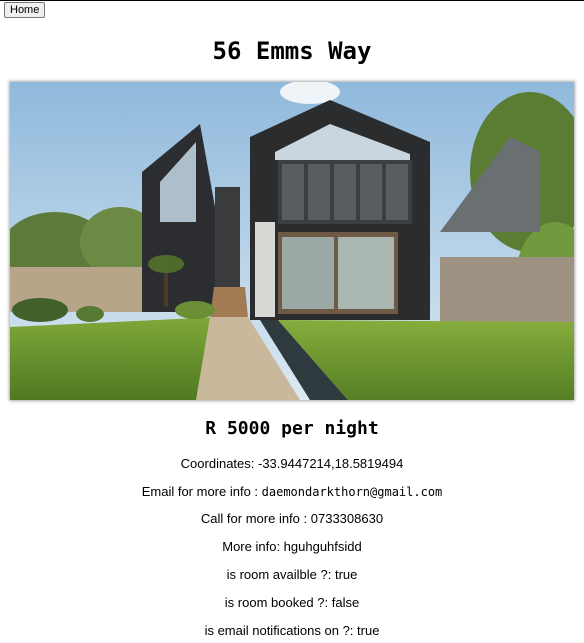 The height and width of the screenshot is (643, 584). Describe the element at coordinates (292, 428) in the screenshot. I see `price-heading: R 5000 per night` at that location.